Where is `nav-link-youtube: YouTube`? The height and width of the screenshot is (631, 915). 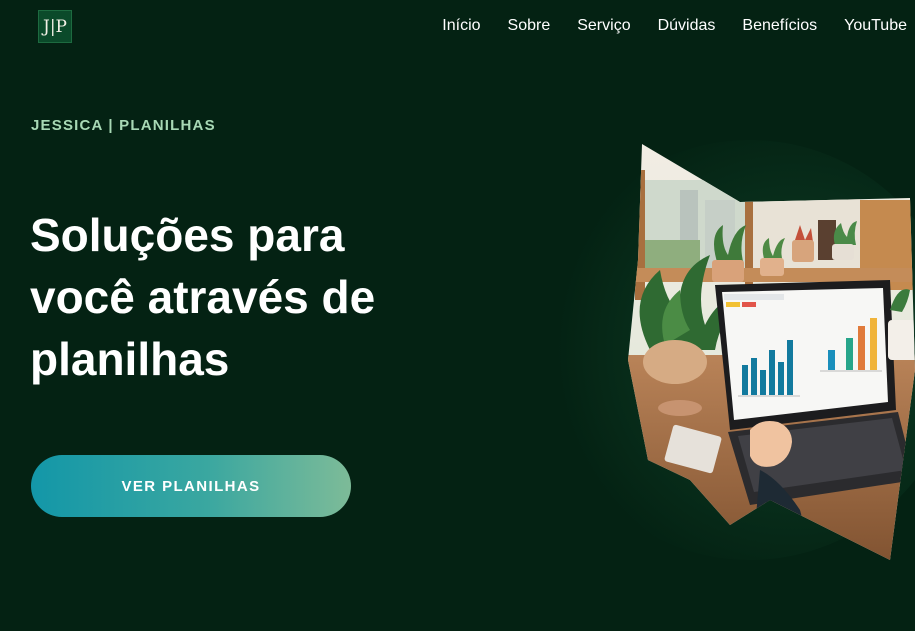
nav-link-youtube: YouTube is located at coordinates (875, 26).